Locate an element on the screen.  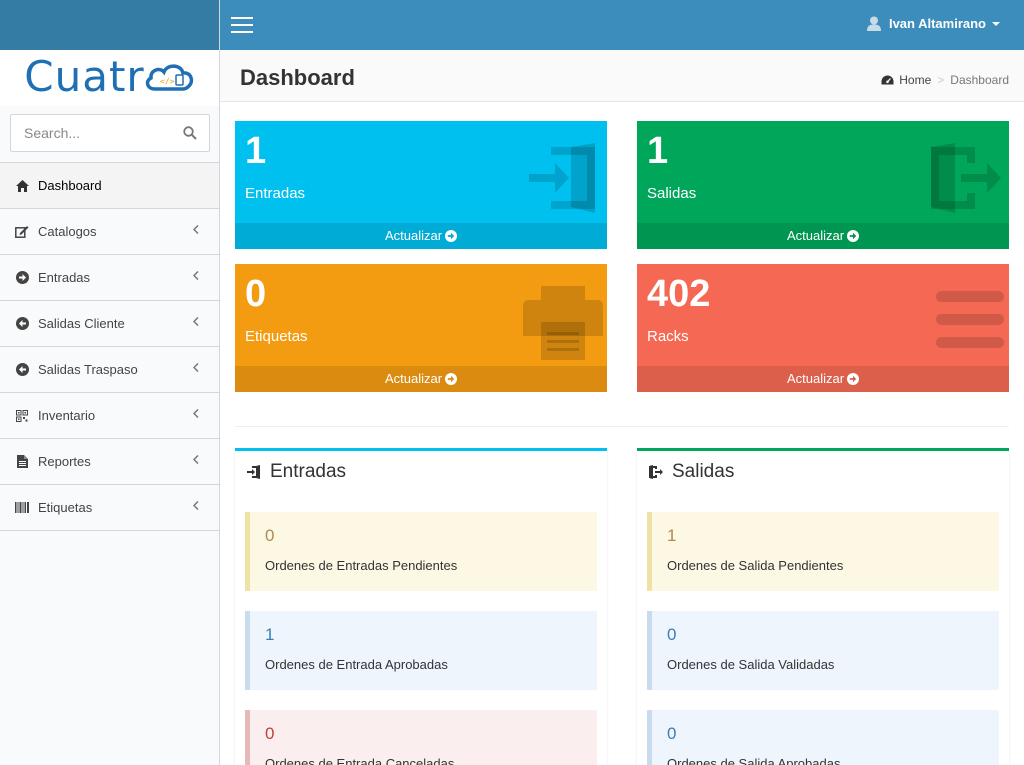
breadcrumb-home-link: Home is located at coordinates (915, 80).